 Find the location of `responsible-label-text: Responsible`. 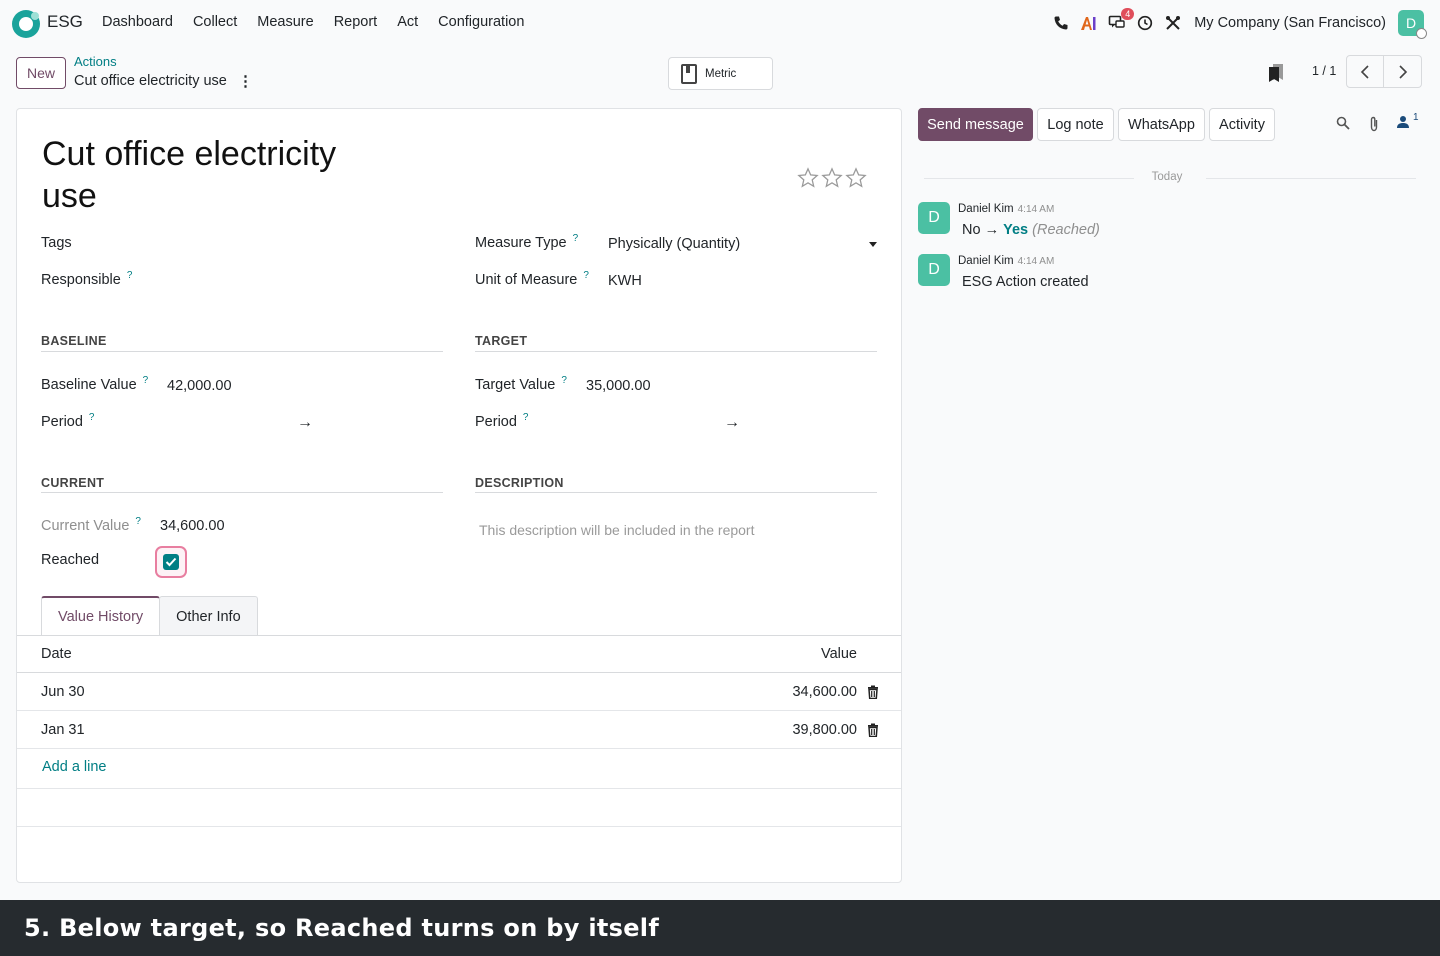

responsible-label-text: Responsible is located at coordinates (81, 280).